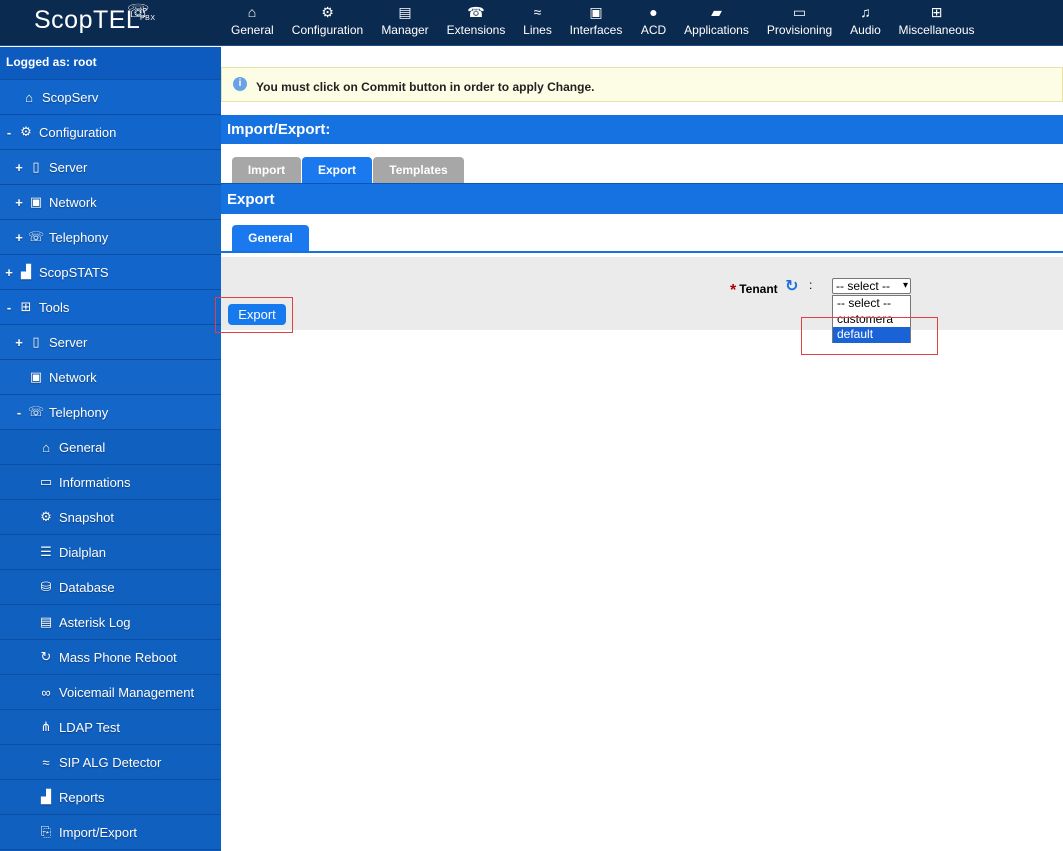  What do you see at coordinates (537, 12) in the screenshot?
I see `lines-icon: ≈` at bounding box center [537, 12].